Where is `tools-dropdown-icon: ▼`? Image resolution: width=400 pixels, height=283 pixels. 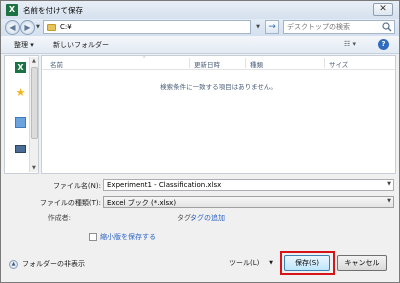 tools-dropdown-icon: ▼ is located at coordinates (271, 263).